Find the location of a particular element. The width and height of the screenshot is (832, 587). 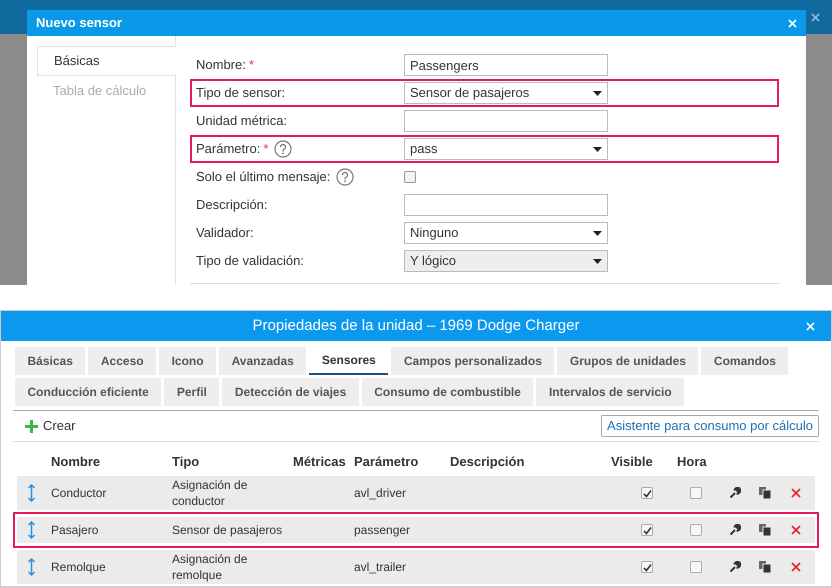

table-cell-text: Asignación de remolque is located at coordinates (209, 567).